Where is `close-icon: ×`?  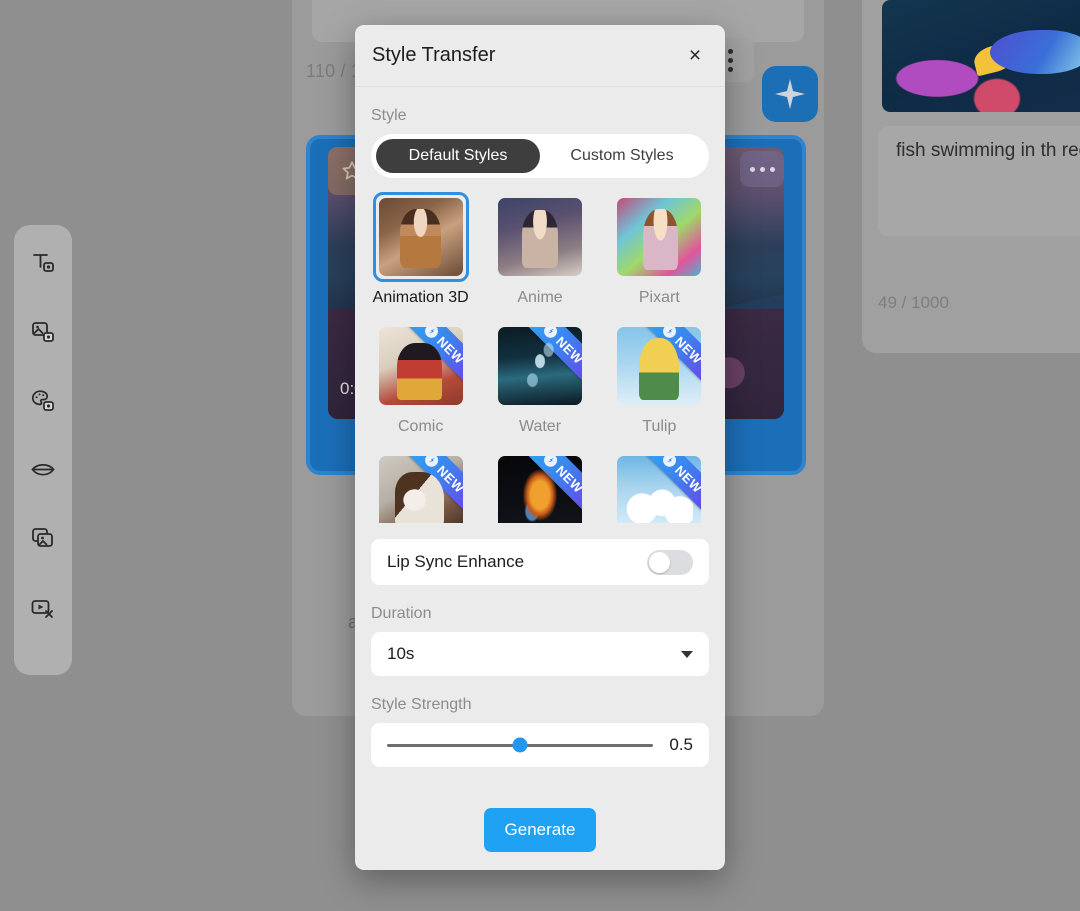 close-icon: × is located at coordinates (695, 56).